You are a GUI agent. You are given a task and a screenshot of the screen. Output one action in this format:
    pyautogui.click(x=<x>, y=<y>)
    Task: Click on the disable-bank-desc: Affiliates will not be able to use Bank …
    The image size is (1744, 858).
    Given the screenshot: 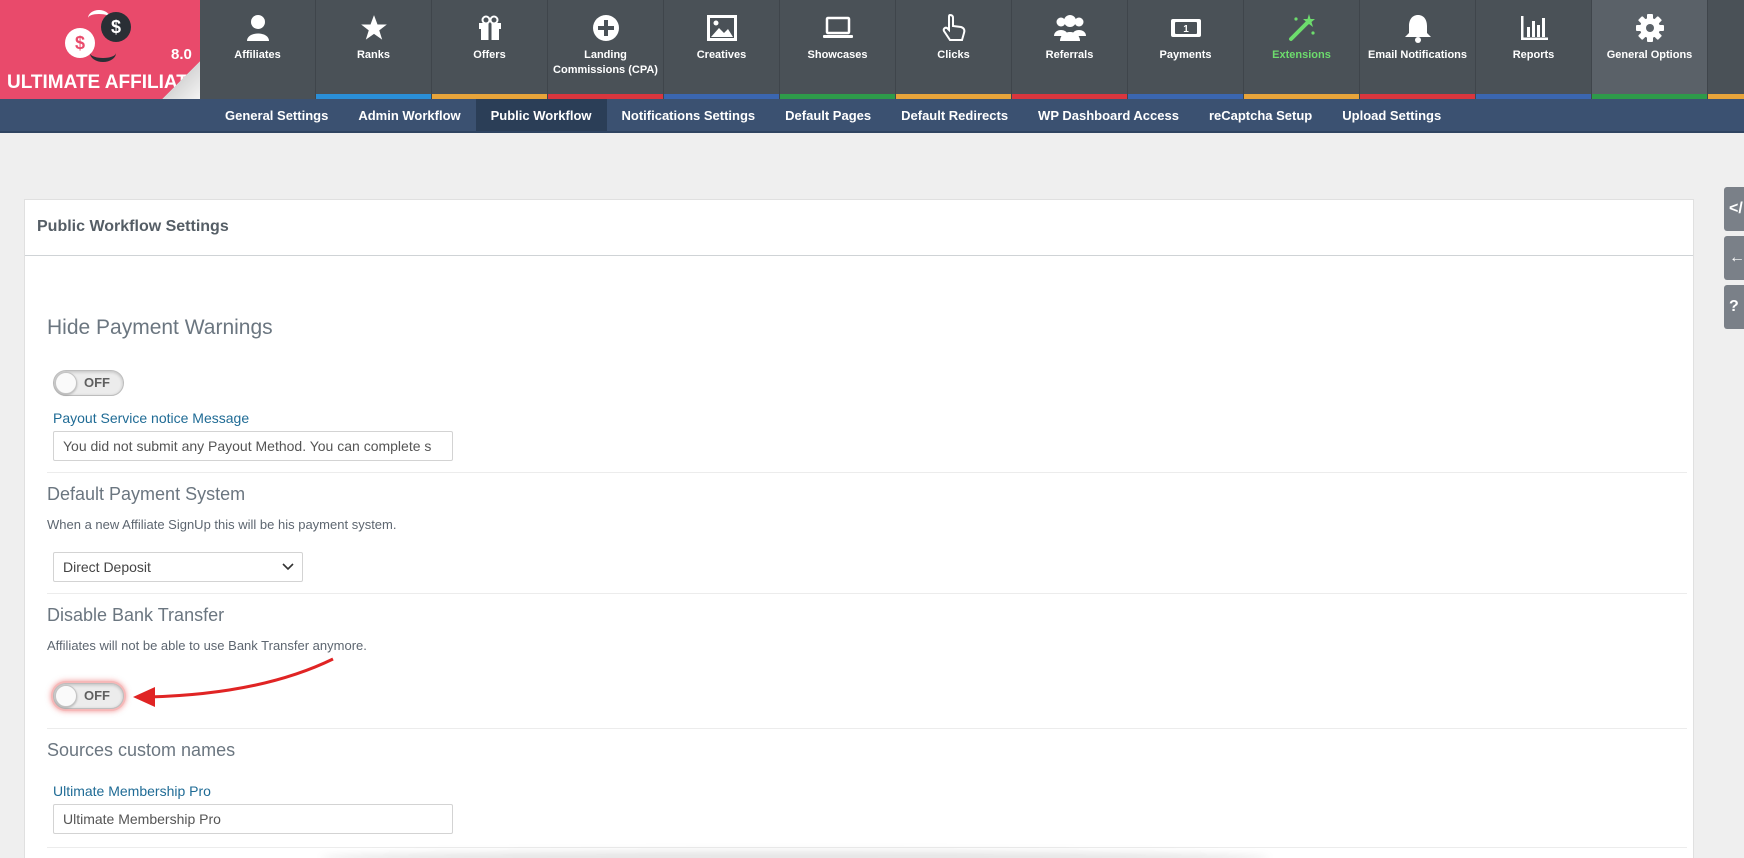 What is the action you would take?
    pyautogui.click(x=207, y=645)
    